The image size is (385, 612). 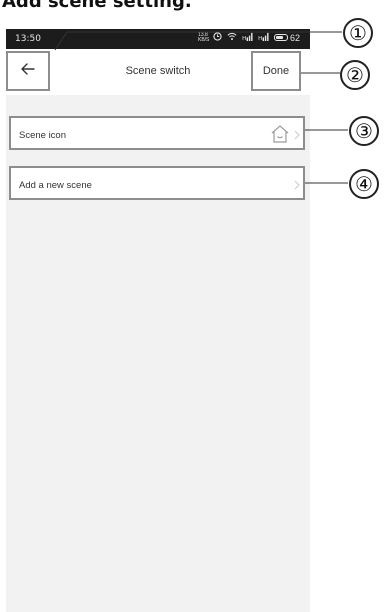 What do you see at coordinates (364, 131) in the screenshot?
I see `callout-3: ③` at bounding box center [364, 131].